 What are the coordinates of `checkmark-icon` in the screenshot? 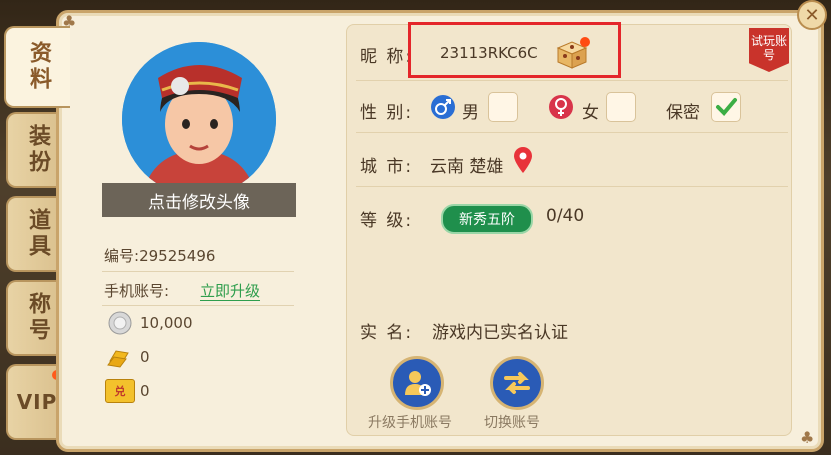 It's located at (726, 107).